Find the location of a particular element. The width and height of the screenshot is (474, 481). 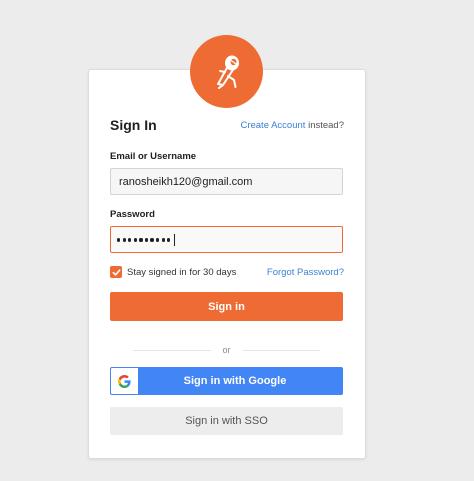

divider-line-right is located at coordinates (281, 350).